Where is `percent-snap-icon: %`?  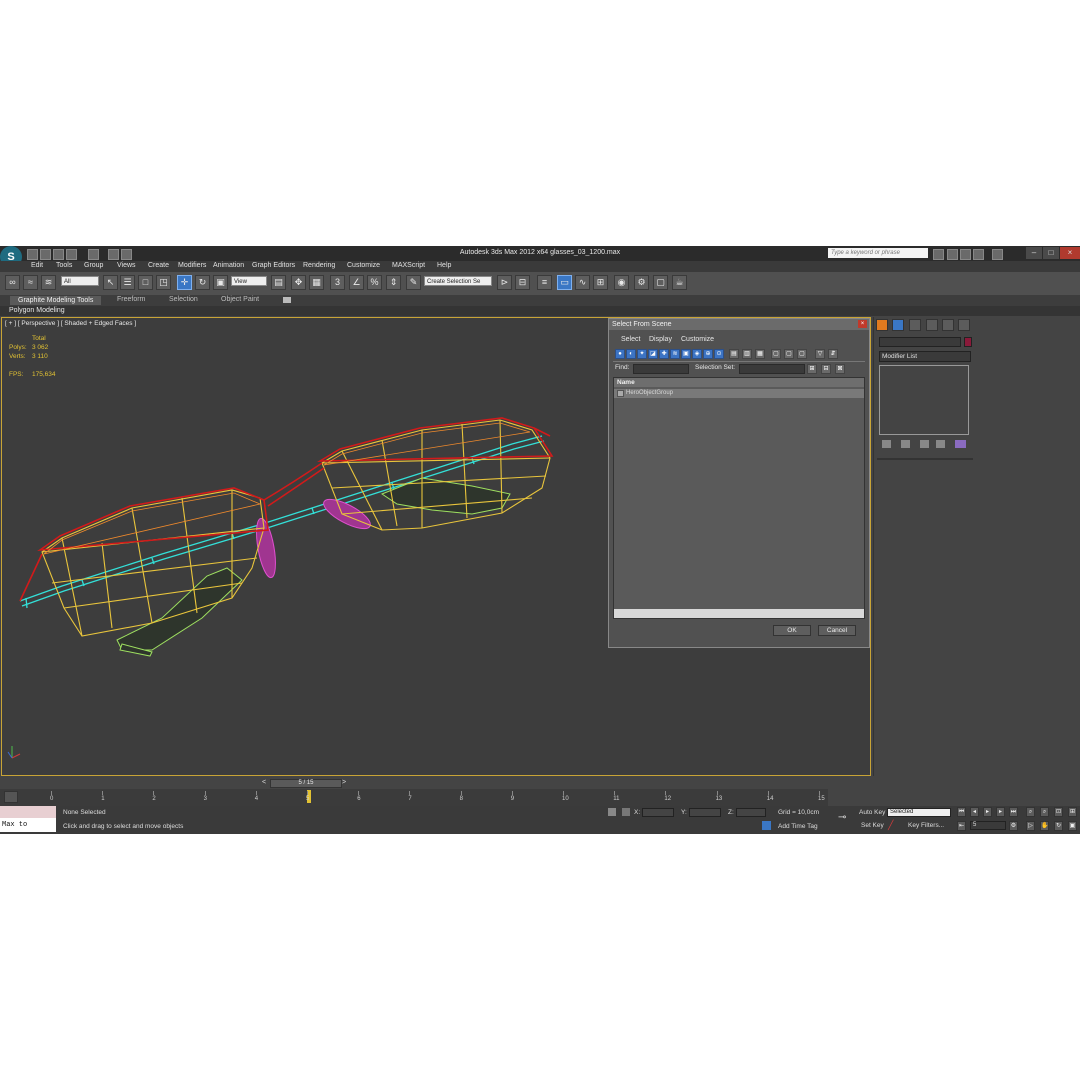
percent-snap-icon: % is located at coordinates (374, 282).